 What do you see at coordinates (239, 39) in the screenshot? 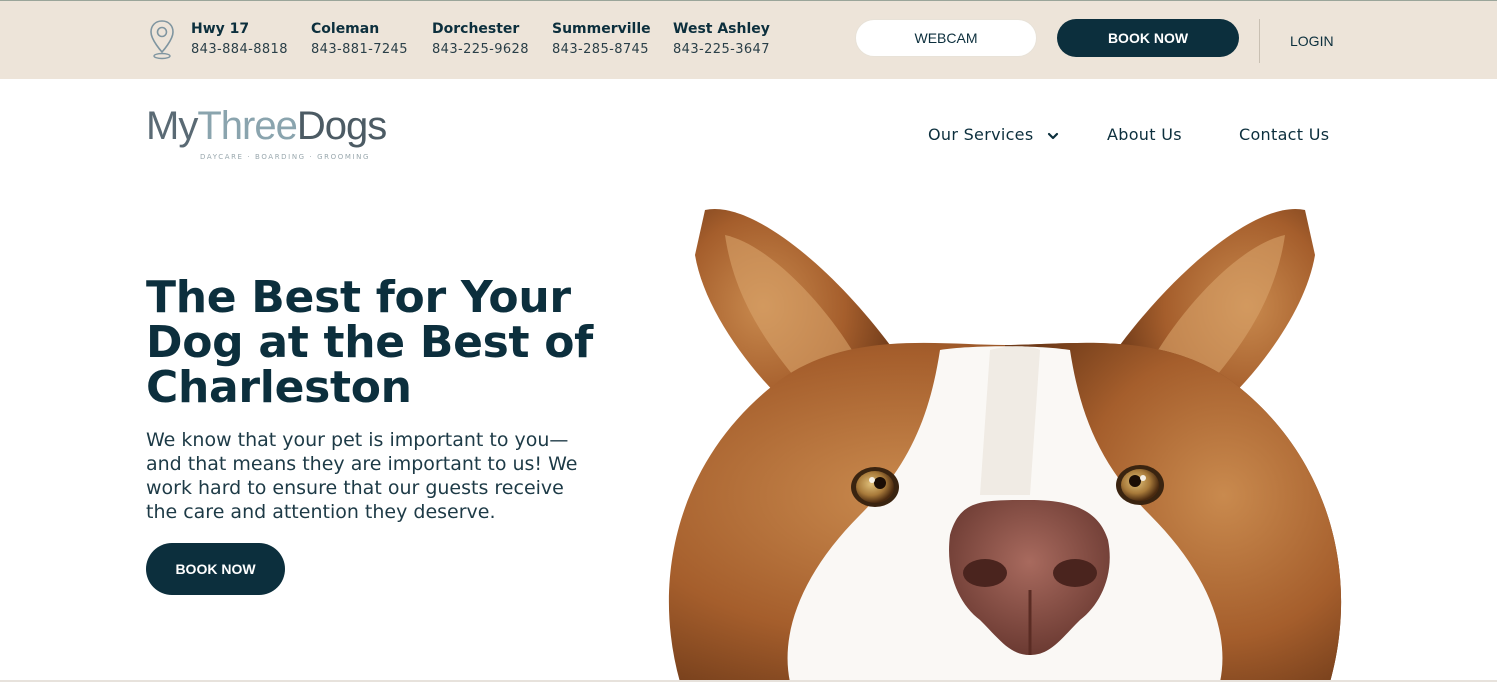
I see `location-hwy17: Hwy 17 843-884-8818` at bounding box center [239, 39].